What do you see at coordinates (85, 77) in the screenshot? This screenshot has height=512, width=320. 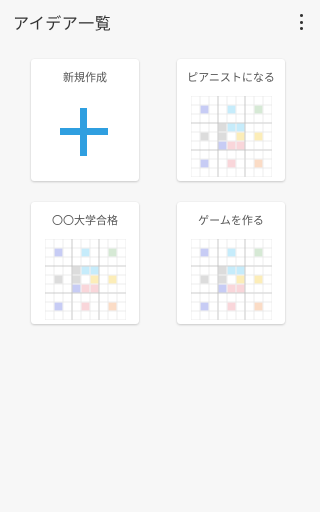 I see `card-title: 新規作成` at bounding box center [85, 77].